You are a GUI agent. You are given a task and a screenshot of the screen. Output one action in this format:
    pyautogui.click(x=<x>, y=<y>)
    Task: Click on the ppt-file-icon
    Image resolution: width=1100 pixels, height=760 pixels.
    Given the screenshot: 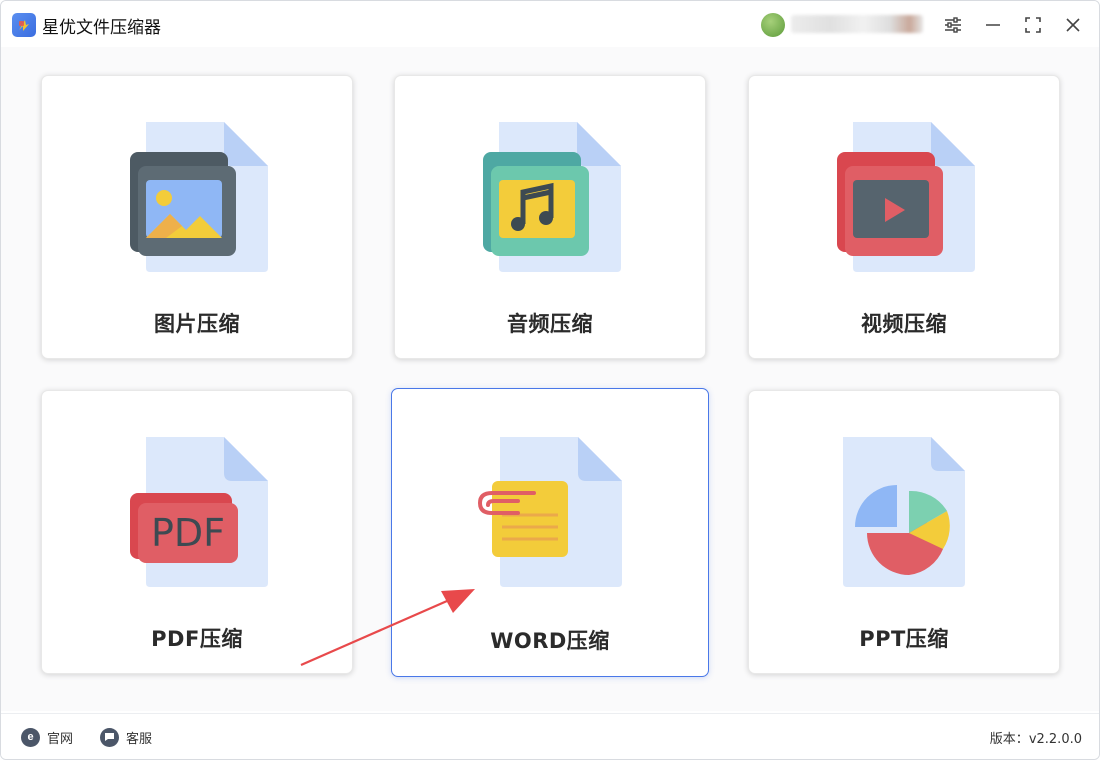 What is the action you would take?
    pyautogui.click(x=904, y=512)
    